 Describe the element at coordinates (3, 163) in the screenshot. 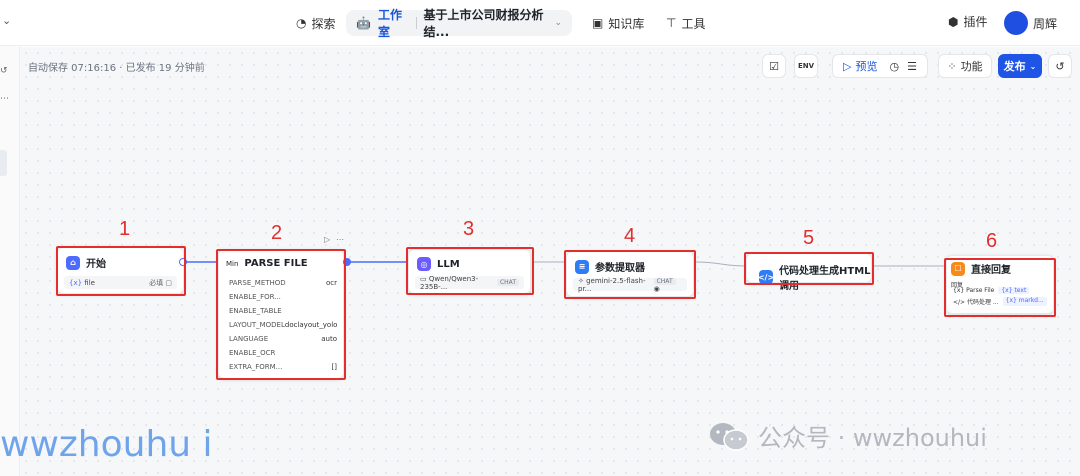

I see `rail-selected-item` at that location.